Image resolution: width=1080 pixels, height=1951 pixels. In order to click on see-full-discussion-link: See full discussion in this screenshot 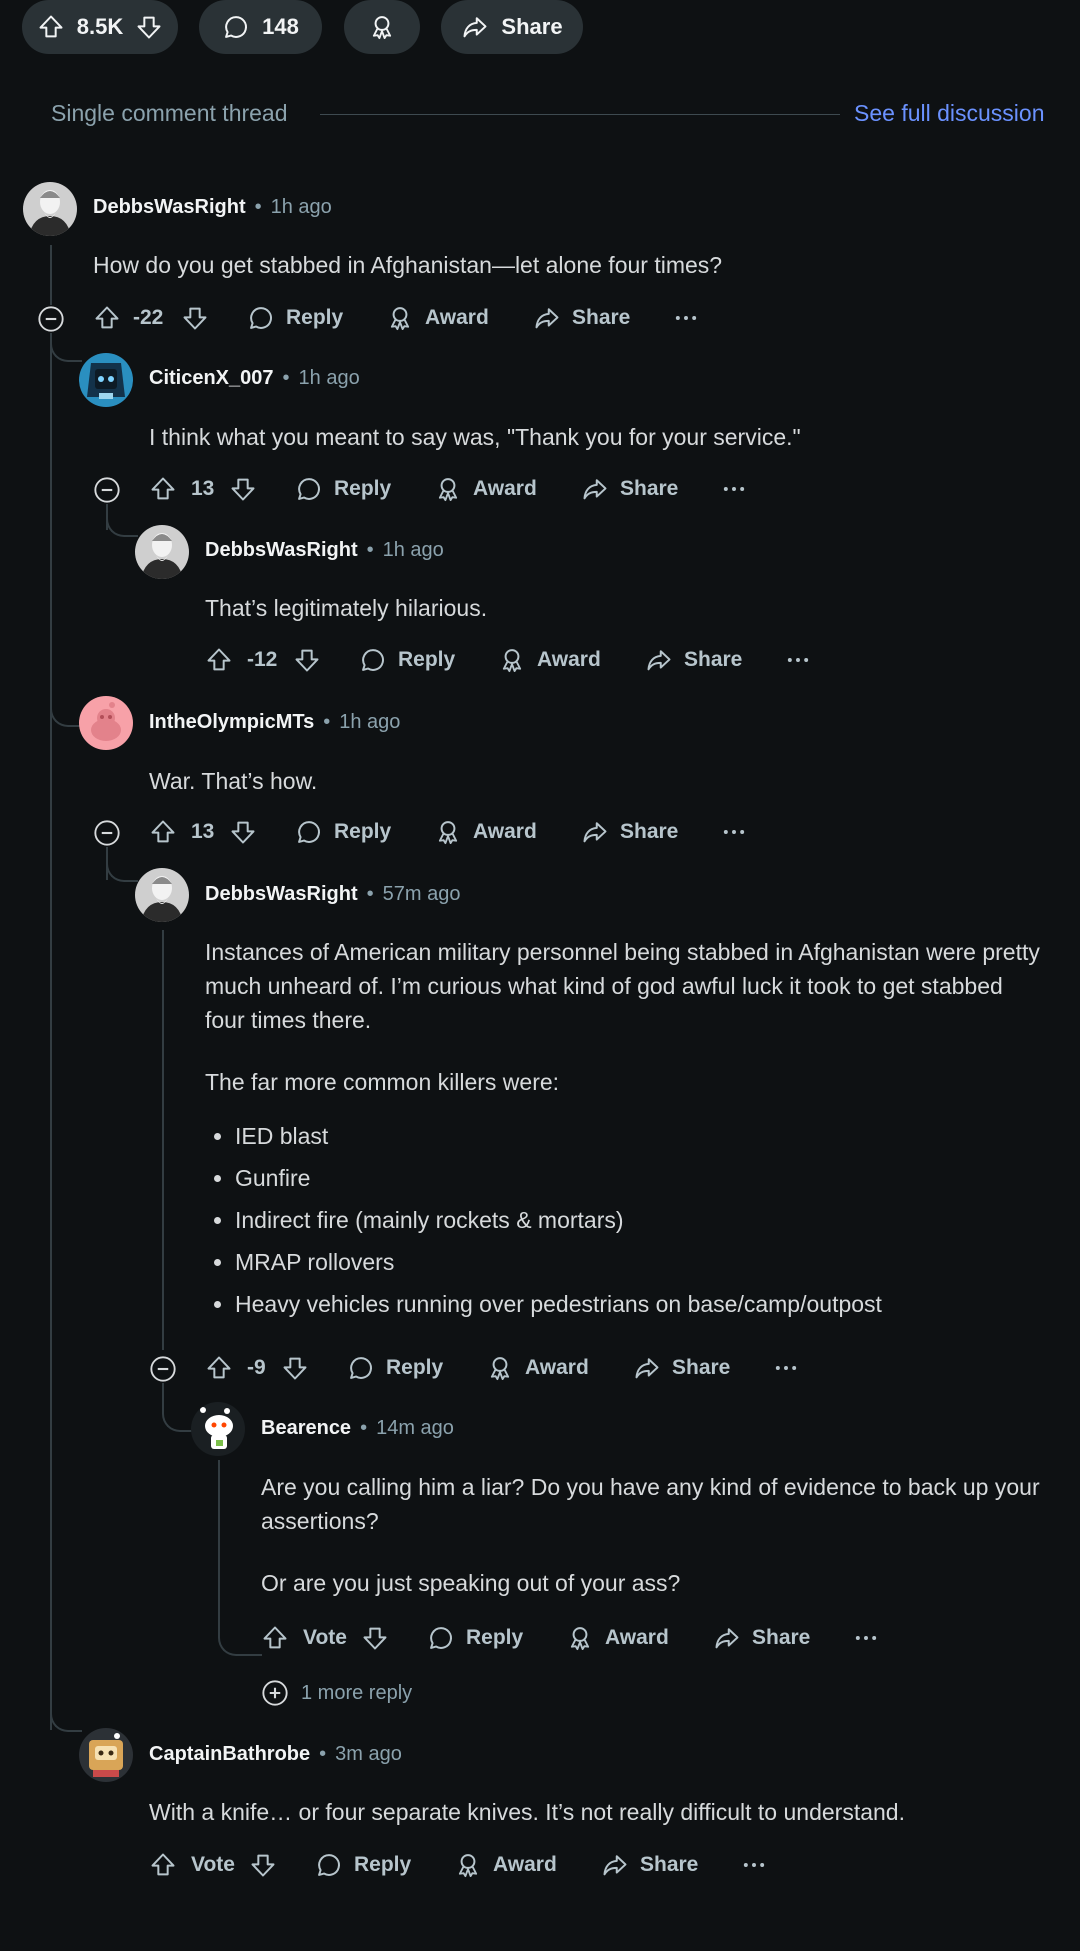, I will do `click(949, 113)`.